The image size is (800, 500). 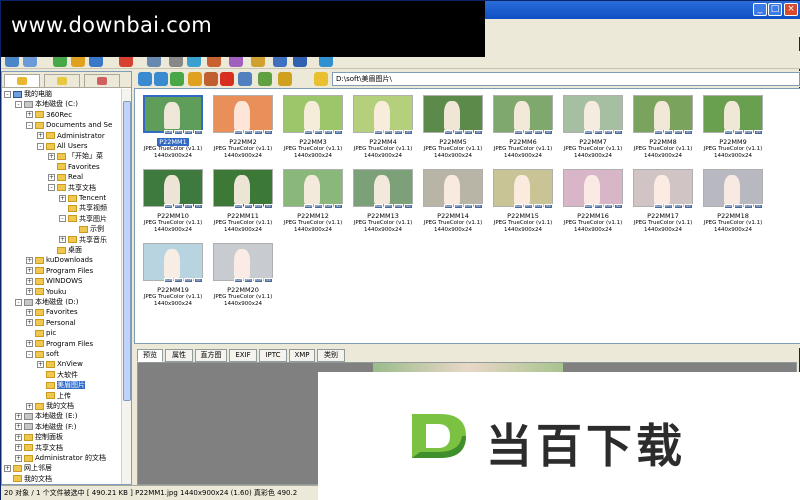 What do you see at coordinates (28, 94) in the screenshot?
I see `tree-item: - 我的电脑` at bounding box center [28, 94].